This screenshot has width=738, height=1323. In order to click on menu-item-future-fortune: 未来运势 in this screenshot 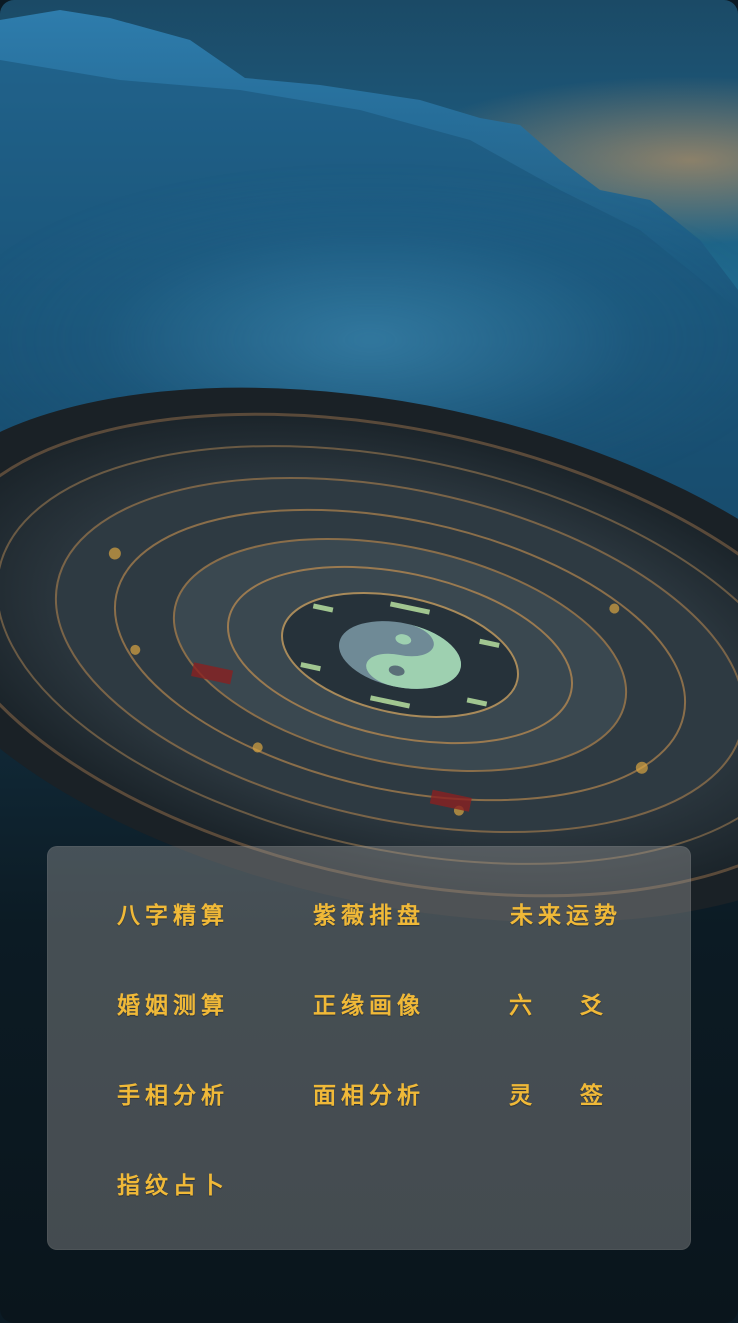, I will do `click(566, 913)`.